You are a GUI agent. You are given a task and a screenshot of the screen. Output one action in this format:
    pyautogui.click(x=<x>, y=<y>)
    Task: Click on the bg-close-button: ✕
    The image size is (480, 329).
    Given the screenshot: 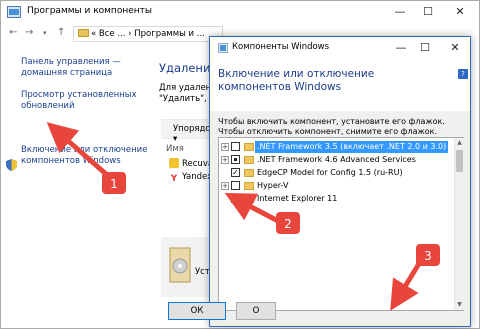 What is the action you would take?
    pyautogui.click(x=460, y=12)
    